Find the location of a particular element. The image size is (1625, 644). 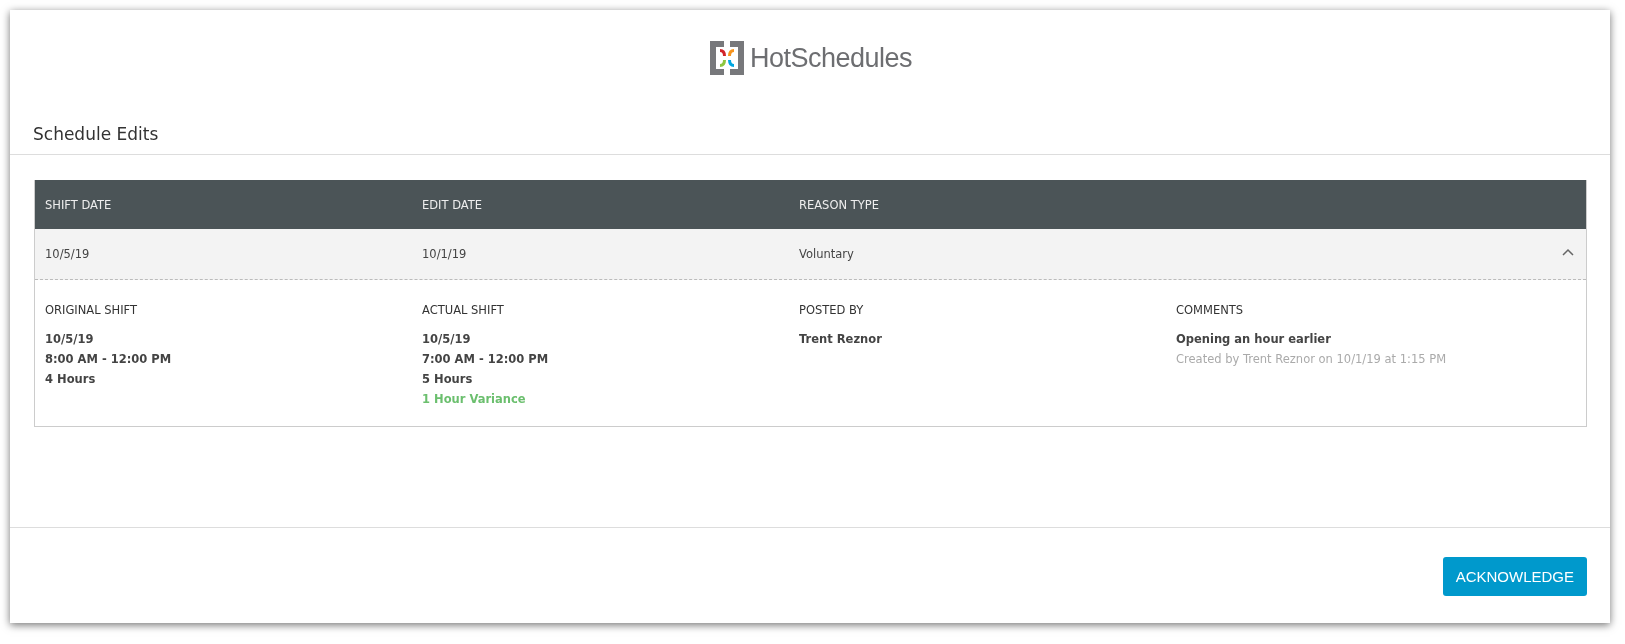

detail-text: Opening an hour earlier is located at coordinates (1254, 339).